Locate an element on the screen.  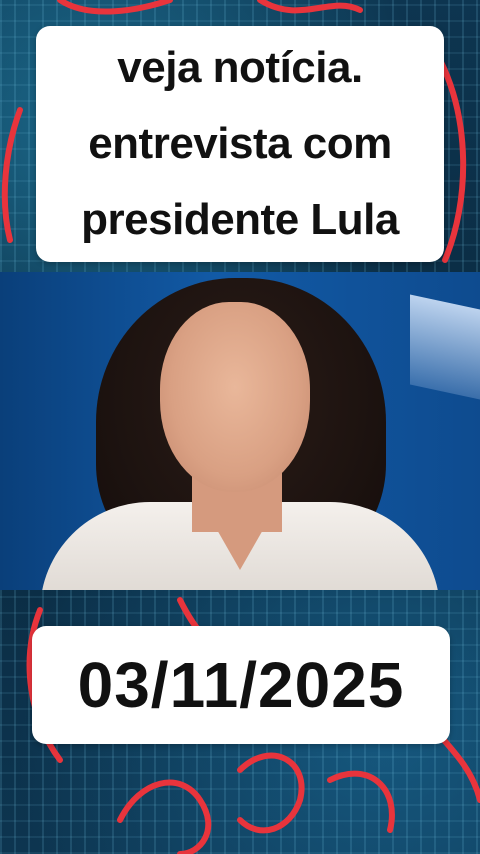
headline-line-1: veja notícia. is located at coordinates (240, 67).